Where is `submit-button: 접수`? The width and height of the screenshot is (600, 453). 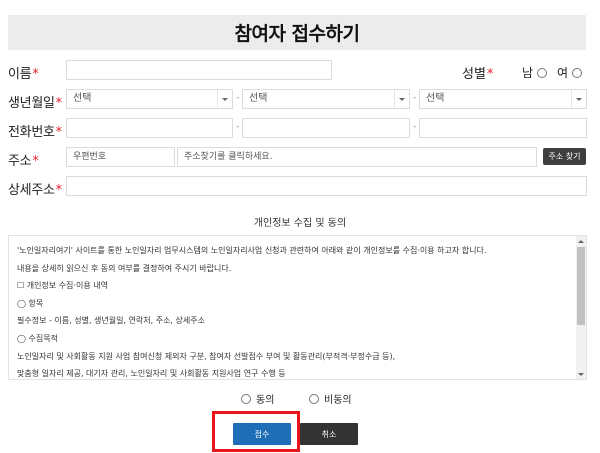
submit-button: 접수 is located at coordinates (262, 434).